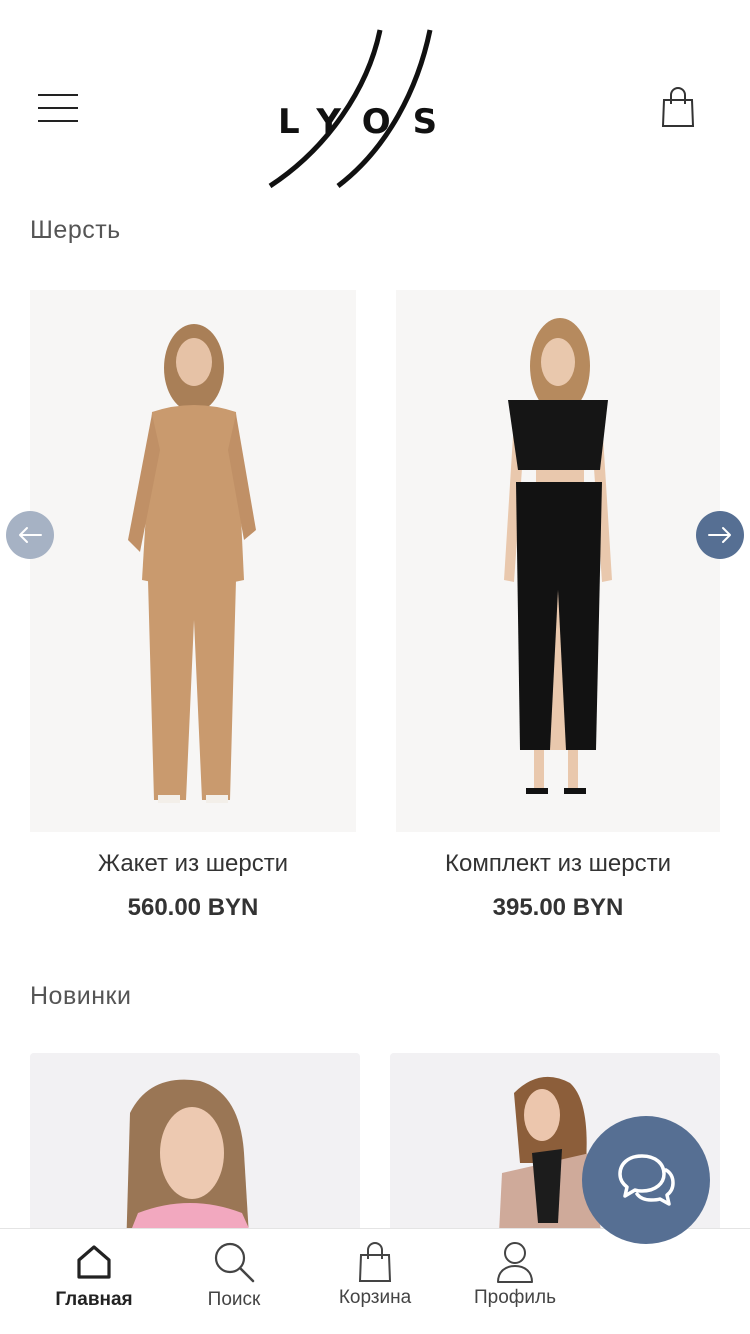  What do you see at coordinates (234, 1262) in the screenshot?
I see `search-icon` at bounding box center [234, 1262].